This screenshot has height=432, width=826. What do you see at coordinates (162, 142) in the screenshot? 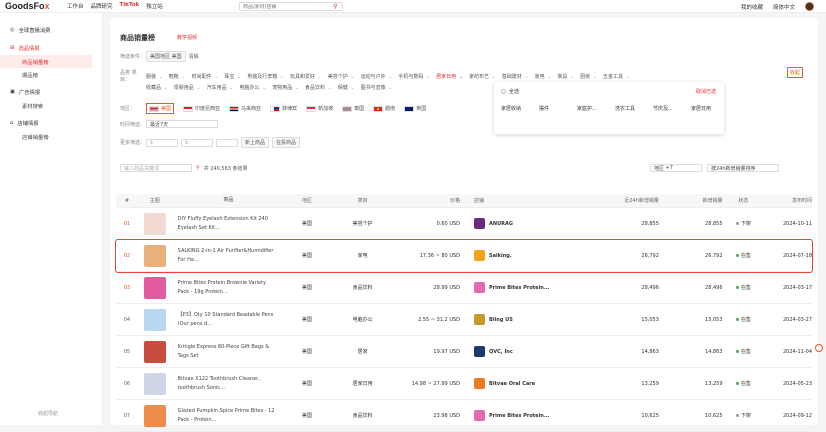
I see `price-min-input: $` at bounding box center [162, 142].